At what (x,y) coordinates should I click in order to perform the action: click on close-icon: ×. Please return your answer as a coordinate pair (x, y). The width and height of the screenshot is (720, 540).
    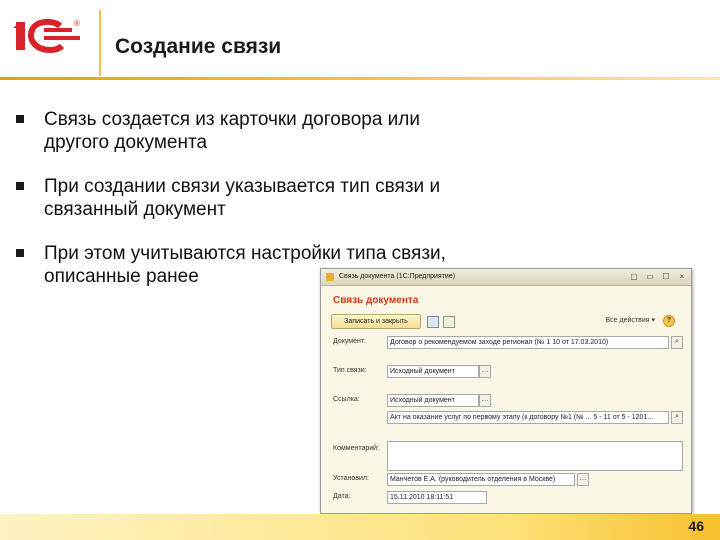
    Looking at the image, I should click on (682, 276).